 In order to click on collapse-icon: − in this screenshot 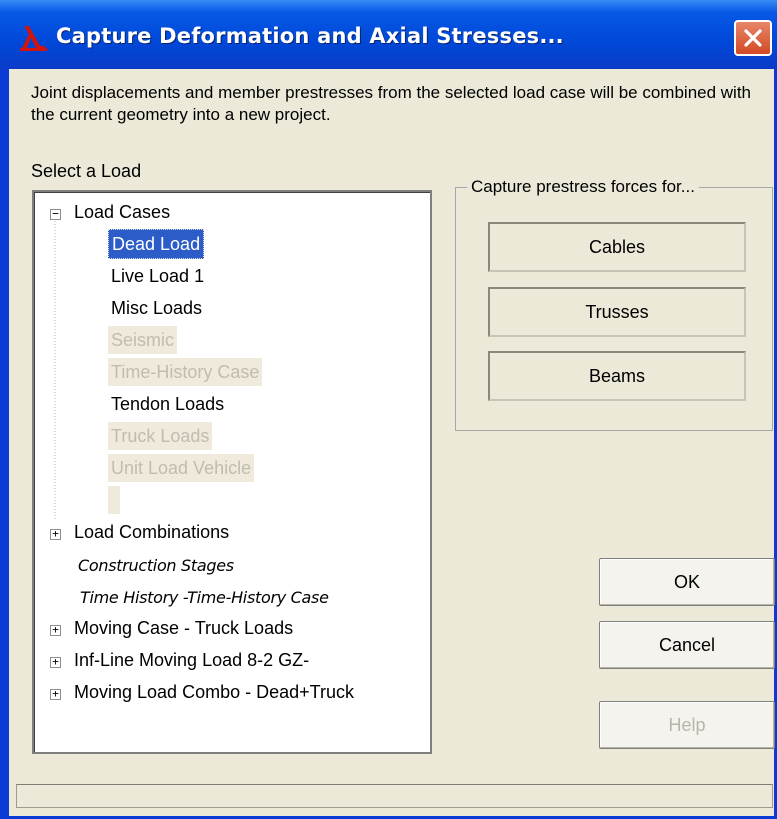, I will do `click(55, 214)`.